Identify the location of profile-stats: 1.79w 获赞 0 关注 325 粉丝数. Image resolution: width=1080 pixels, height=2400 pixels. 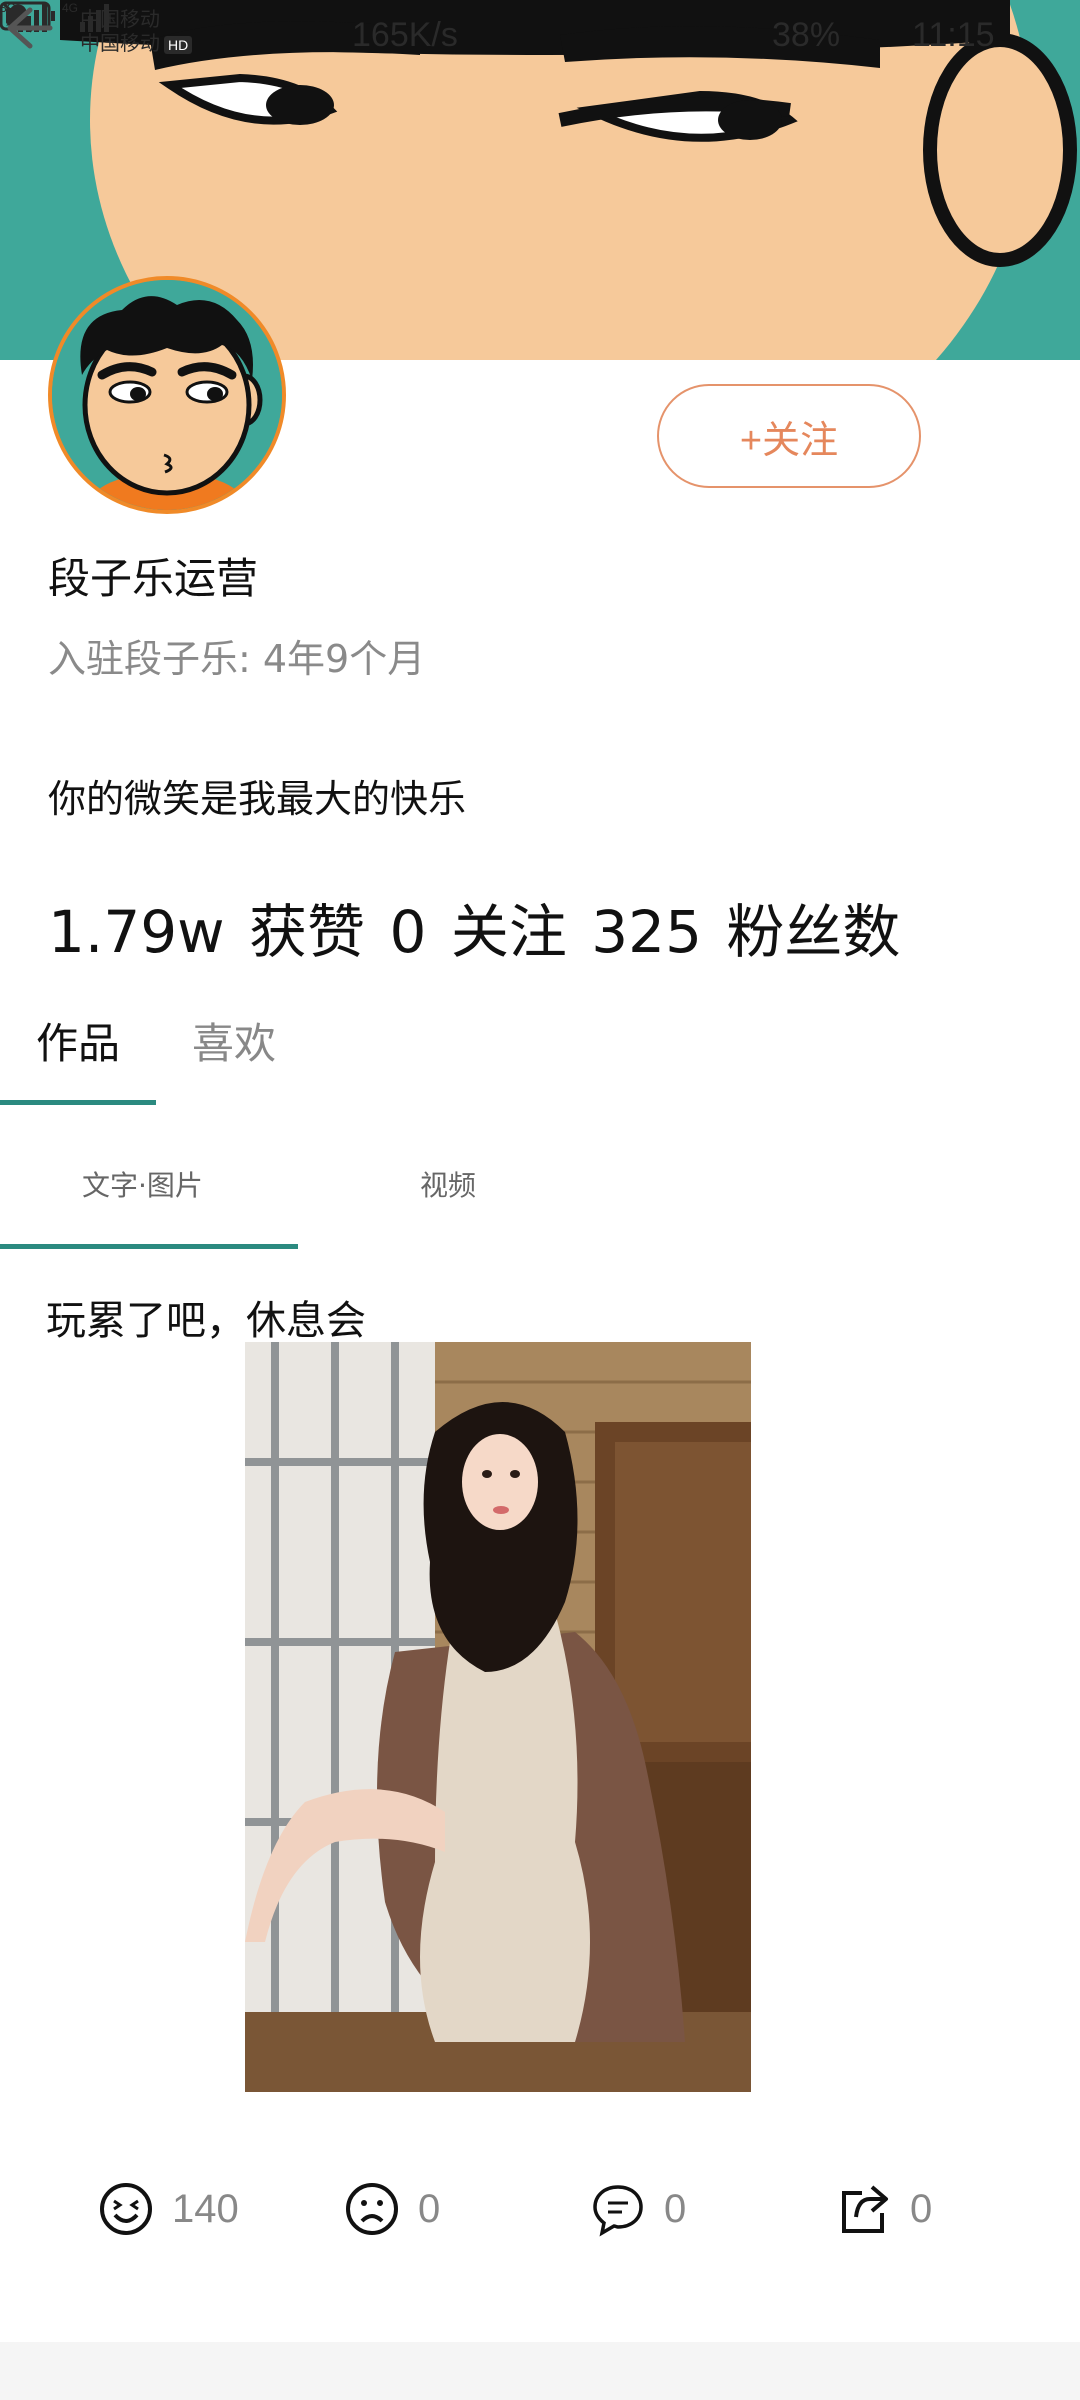
(477, 927).